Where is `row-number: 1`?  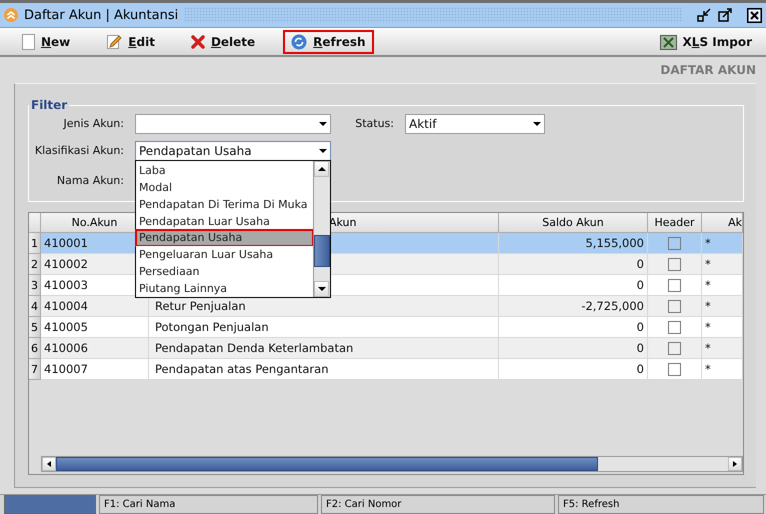 row-number: 1 is located at coordinates (35, 243).